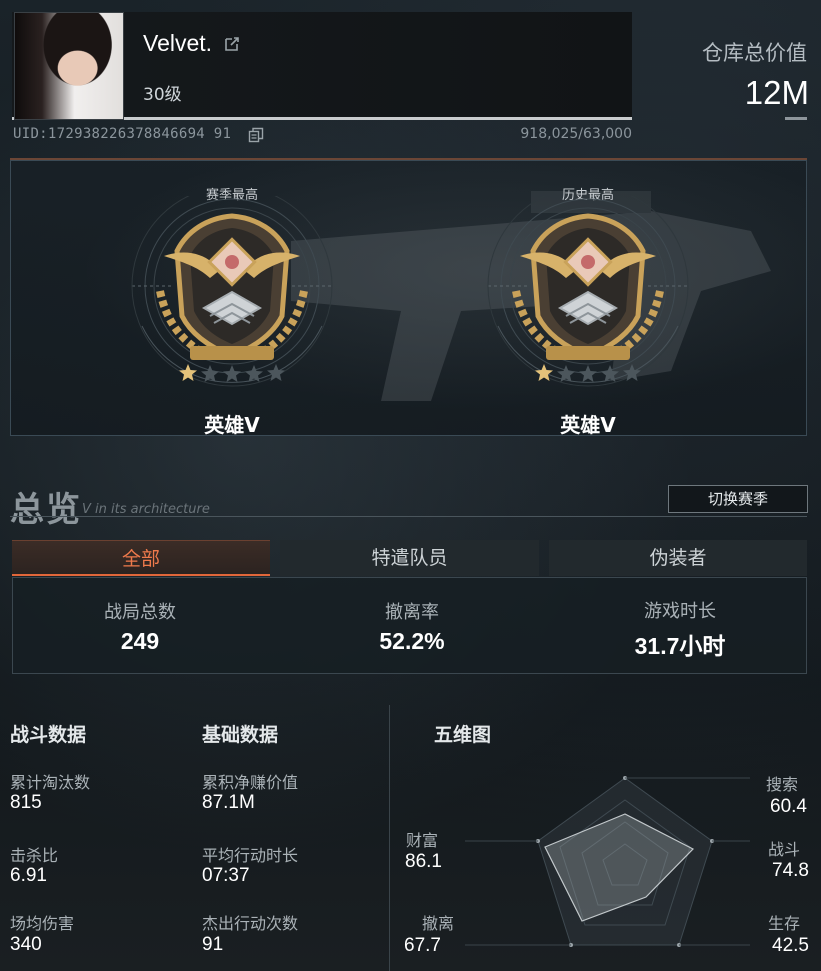  Describe the element at coordinates (422, 945) in the screenshot. I see `radar-value-extraction: 67.7` at that location.